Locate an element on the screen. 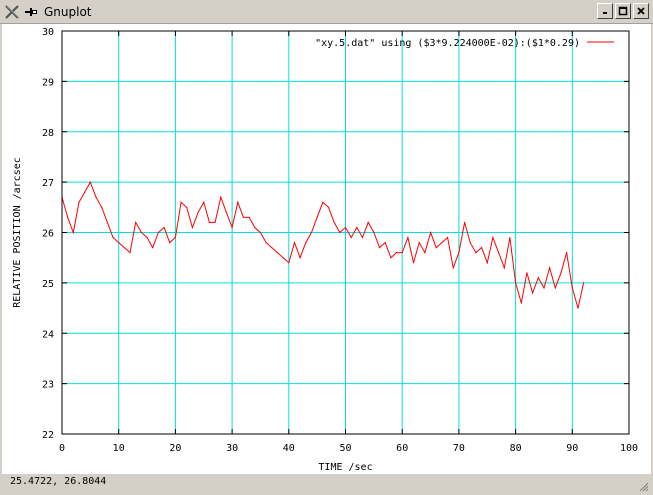  y-tick-label: 24 is located at coordinates (48, 334).